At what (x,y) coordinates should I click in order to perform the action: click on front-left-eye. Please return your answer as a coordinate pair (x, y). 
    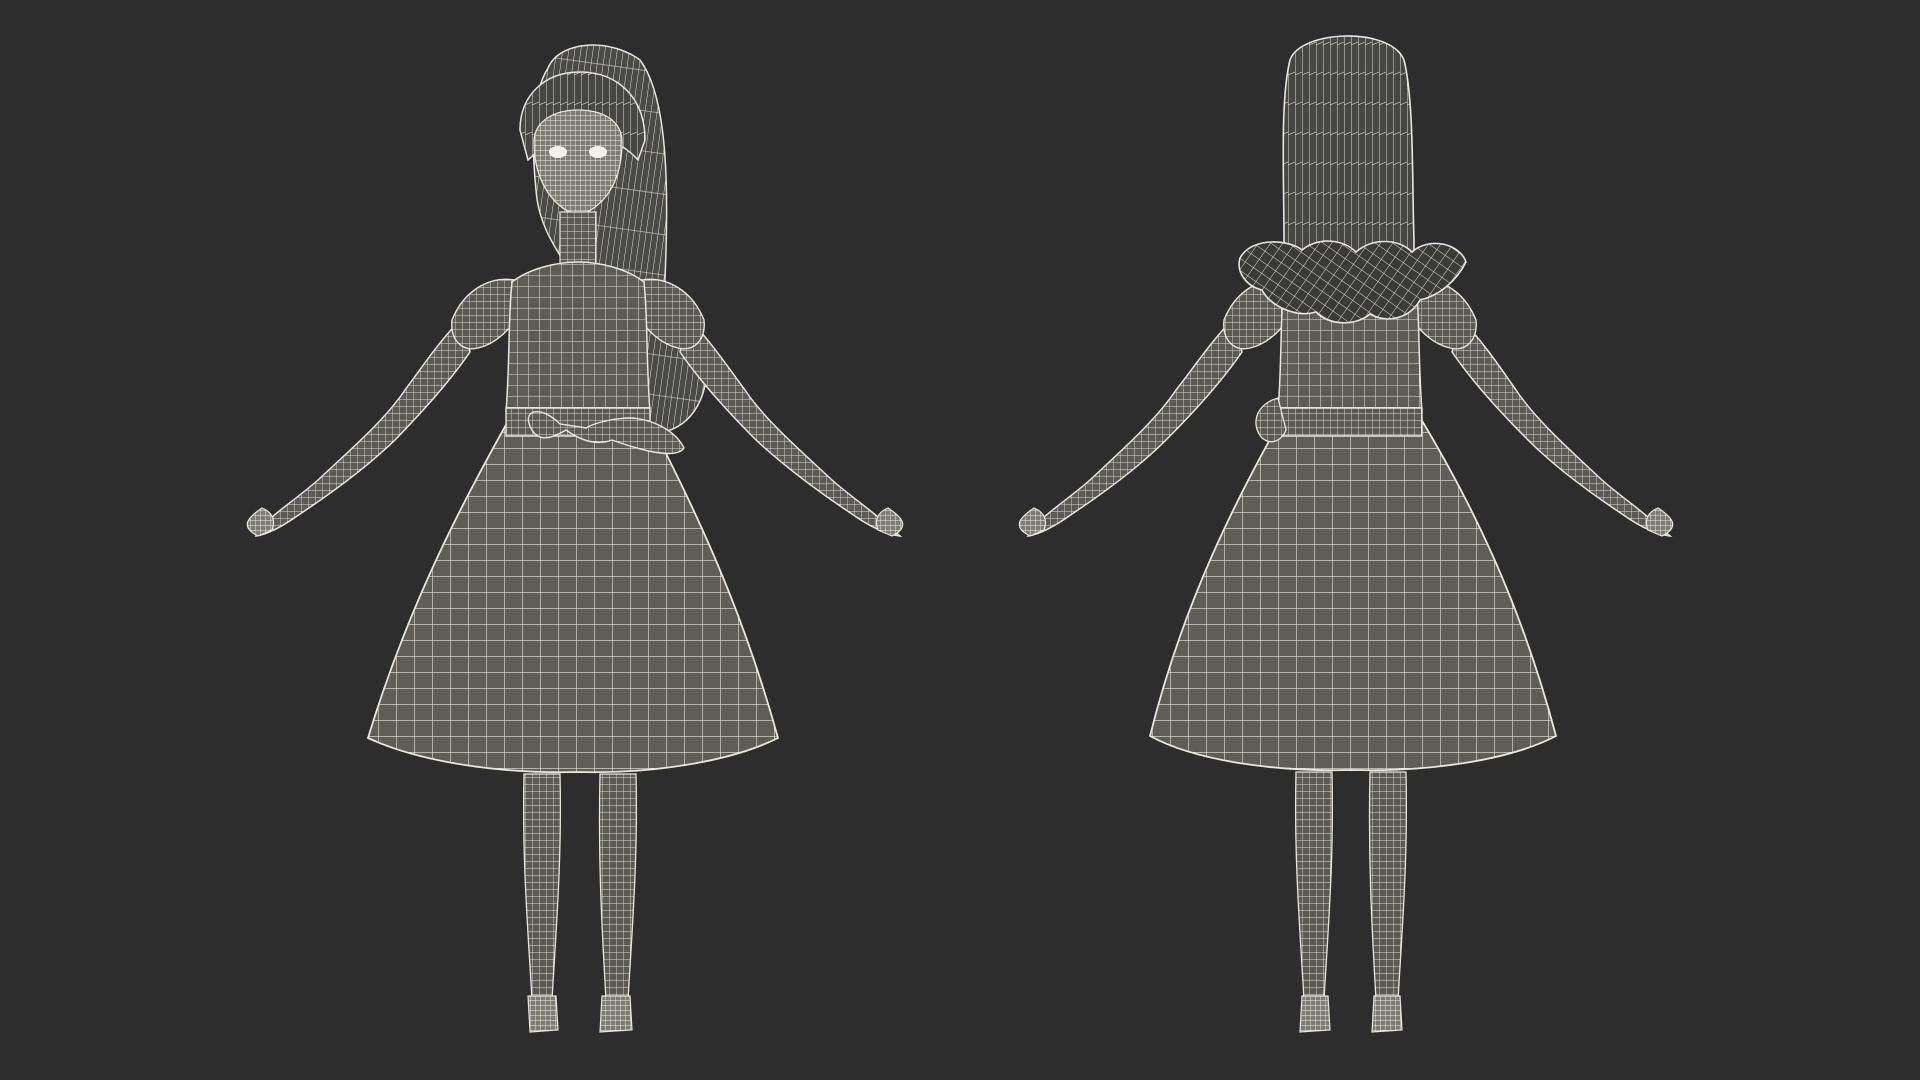
    Looking at the image, I should click on (558, 152).